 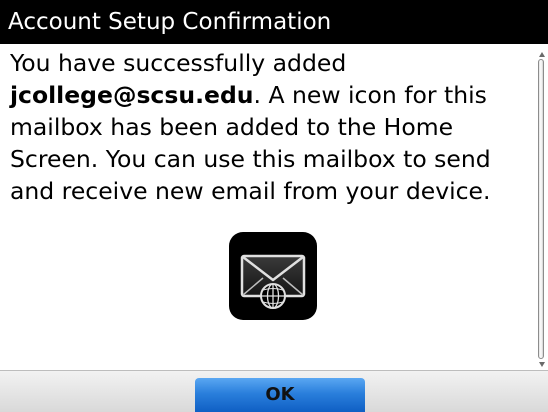 What do you see at coordinates (280, 395) in the screenshot?
I see `ok-button: OK` at bounding box center [280, 395].